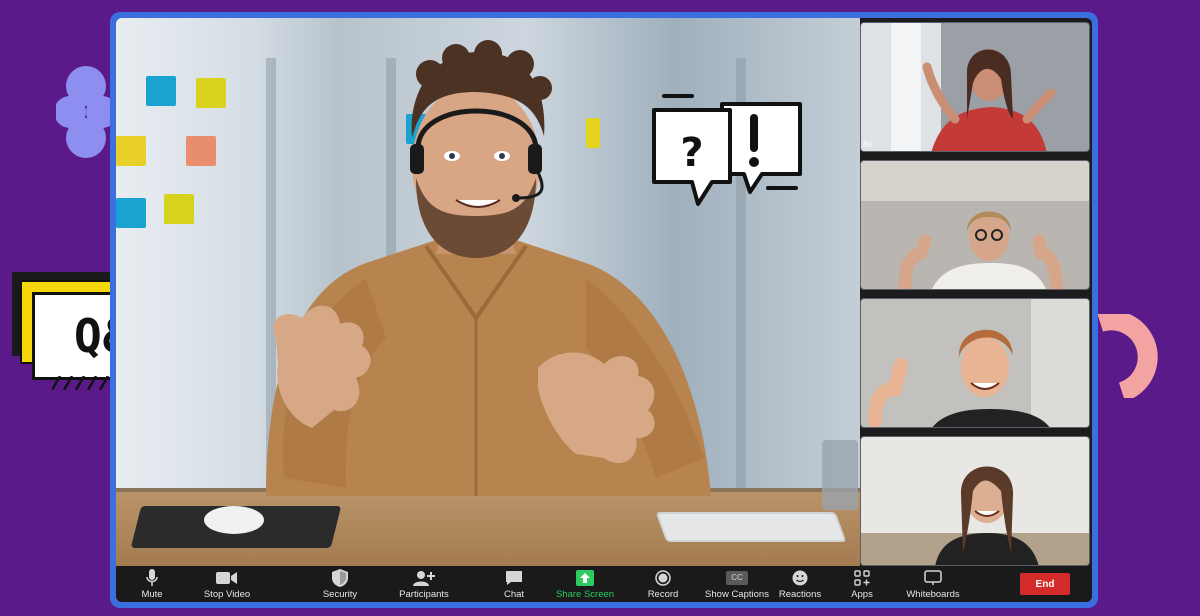 The width and height of the screenshot is (1200, 616). I want to click on qa-speech-bubbles: ?, so click(727, 150).